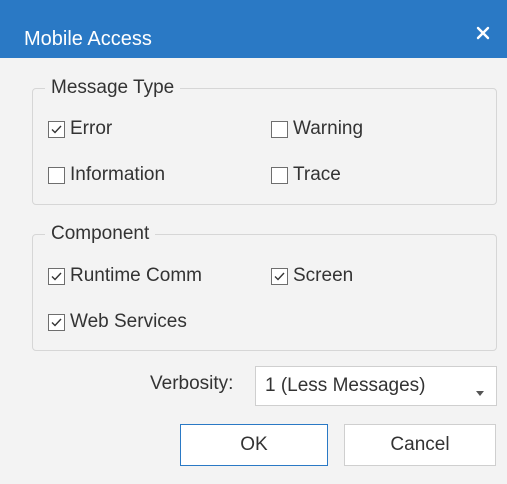  I want to click on close-button, so click(483, 33).